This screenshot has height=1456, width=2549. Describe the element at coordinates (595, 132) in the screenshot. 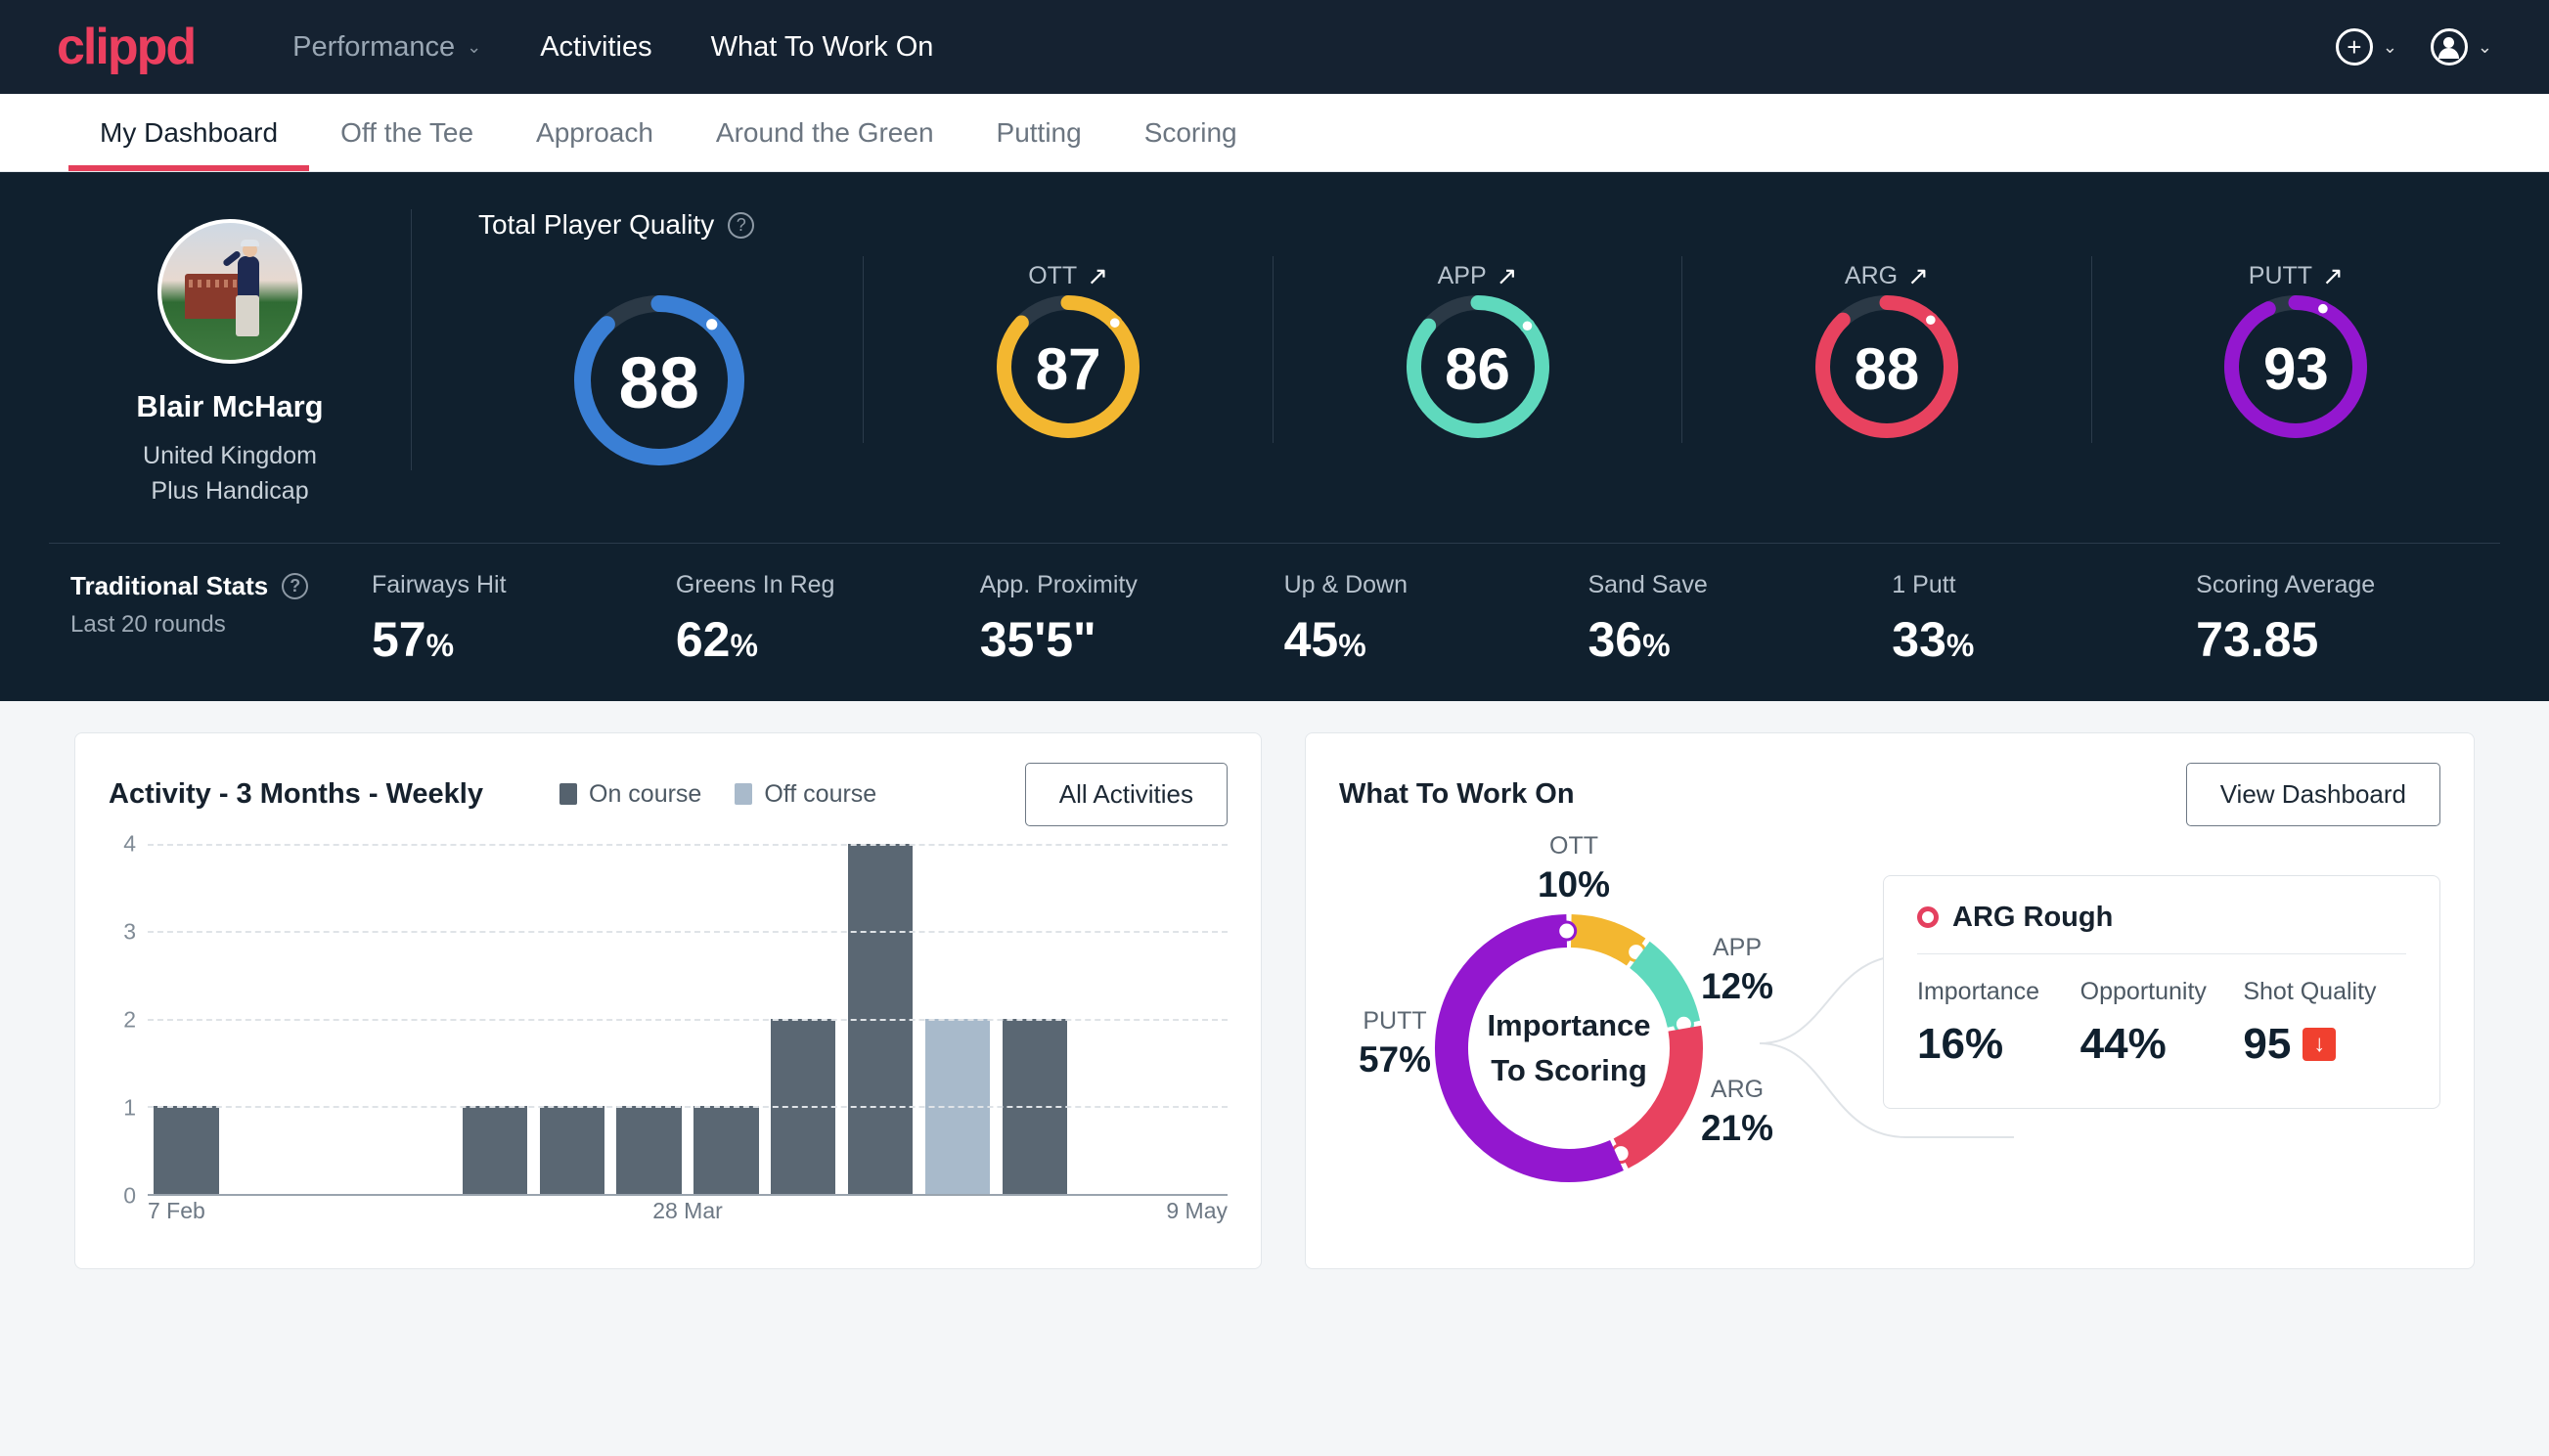

I see `tab-approach: Approach` at that location.